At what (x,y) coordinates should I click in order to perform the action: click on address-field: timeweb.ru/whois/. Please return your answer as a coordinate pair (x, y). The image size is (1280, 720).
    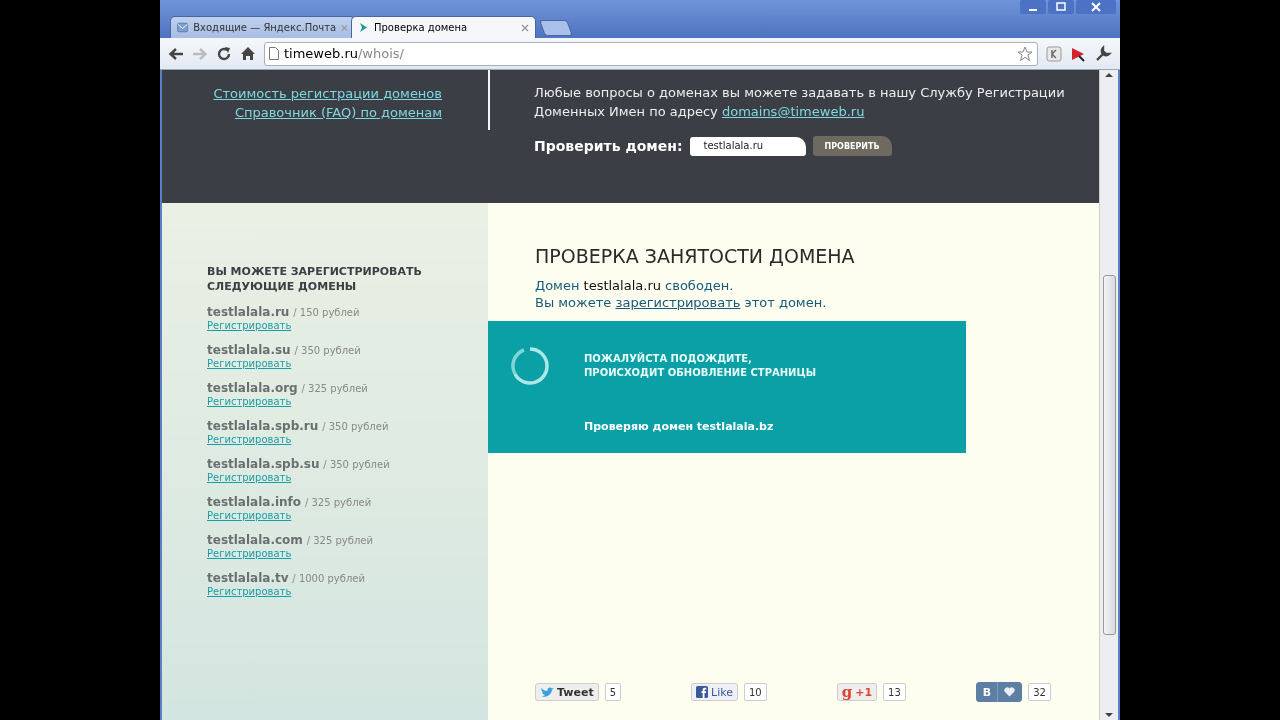
    Looking at the image, I should click on (344, 53).